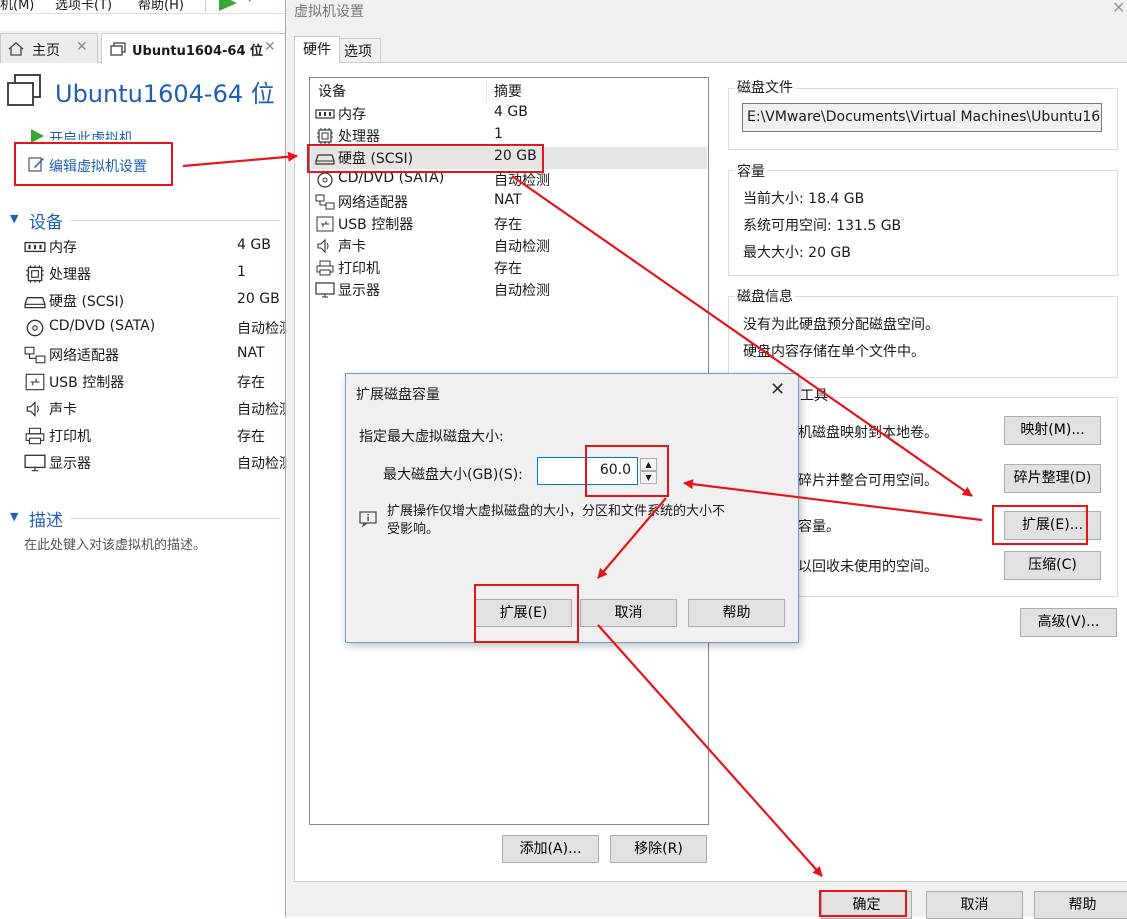 Image resolution: width=1127 pixels, height=919 pixels. Describe the element at coordinates (509, 202) in the screenshot. I see `hardware-row: 网络适配器 NAT` at that location.